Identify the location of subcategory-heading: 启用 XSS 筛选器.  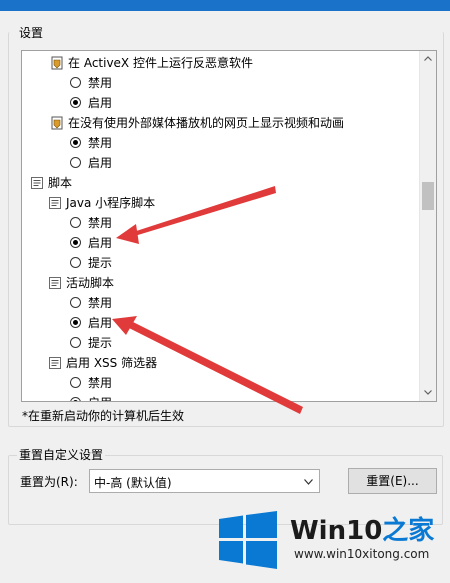
(220, 363).